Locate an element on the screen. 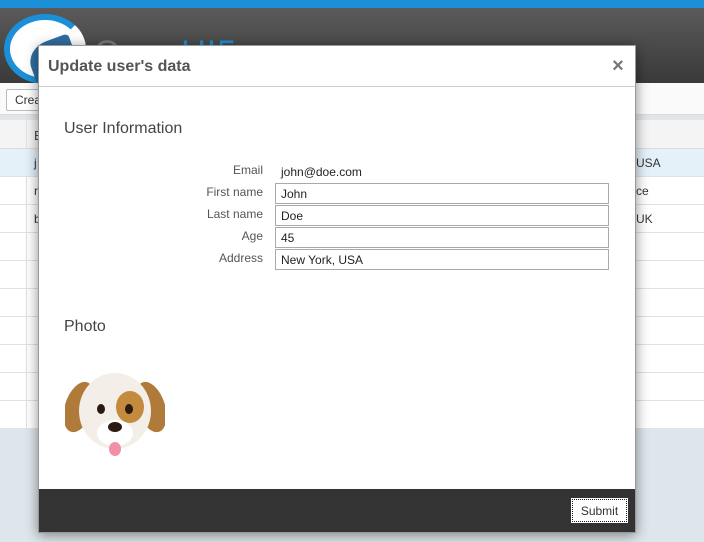 This screenshot has width=704, height=542. submit-button: Submit is located at coordinates (599, 510).